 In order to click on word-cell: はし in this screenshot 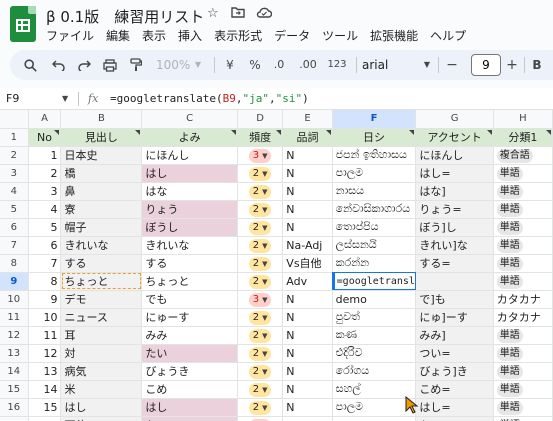, I will do `click(101, 407)`.